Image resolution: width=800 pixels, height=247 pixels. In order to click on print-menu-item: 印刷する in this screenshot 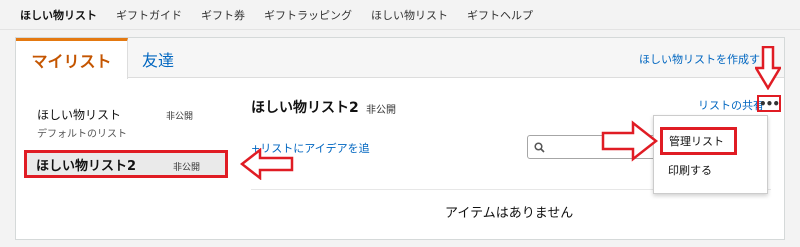, I will do `click(690, 170)`.